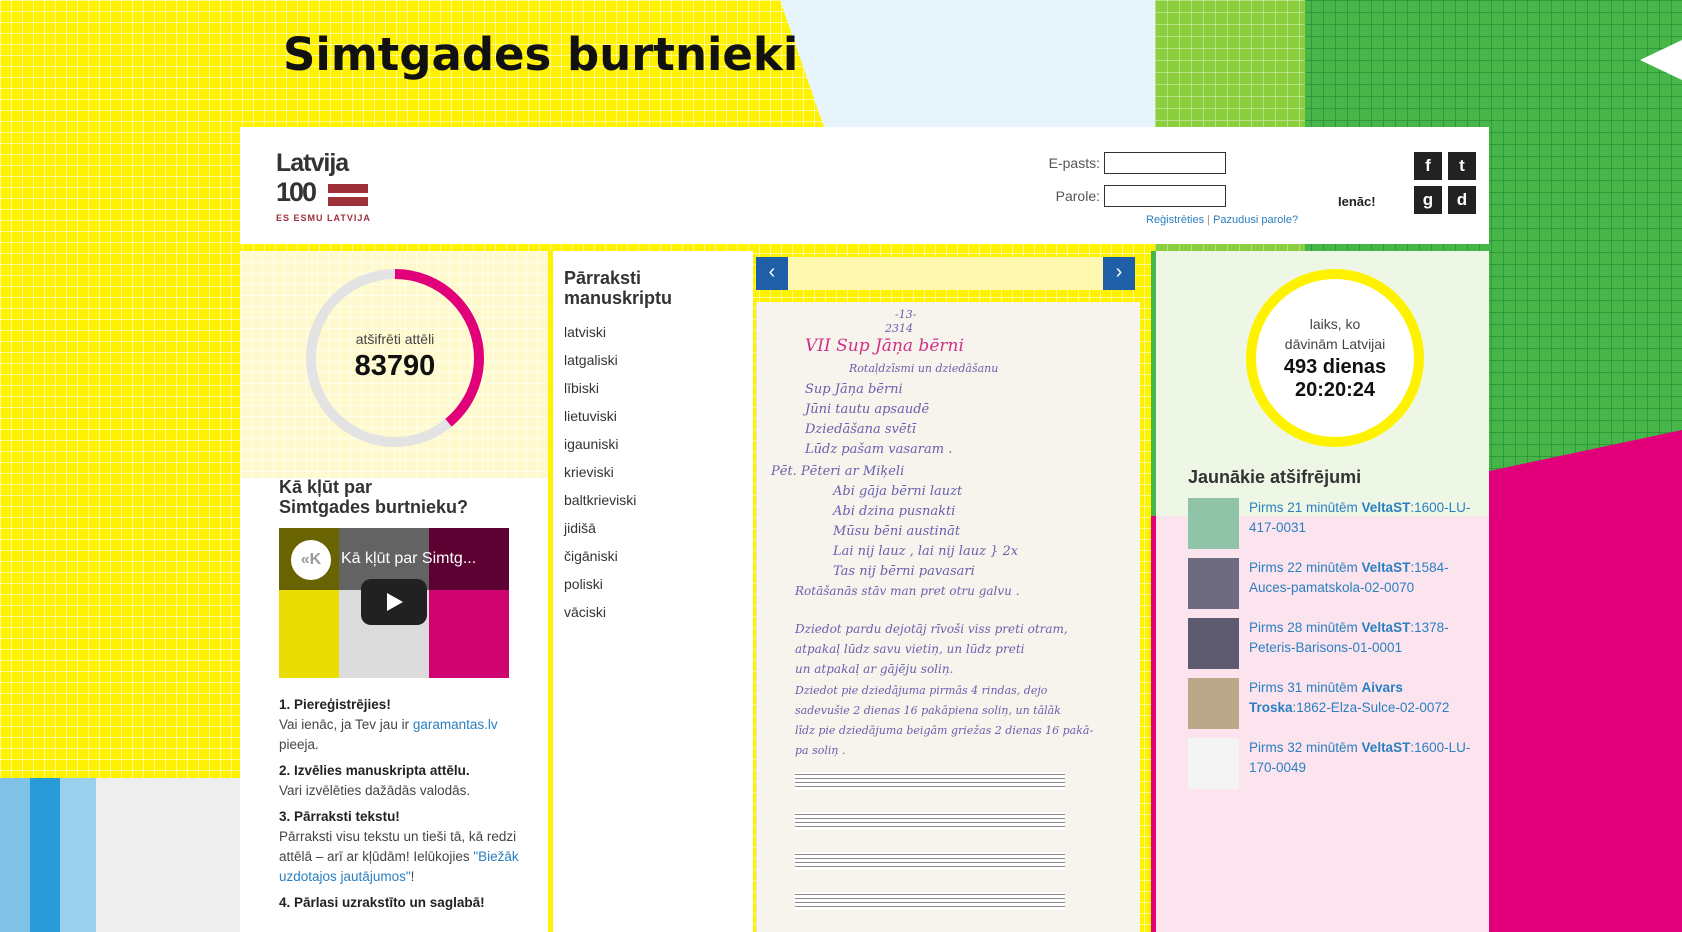 The width and height of the screenshot is (1682, 932). I want to click on step-2-title: 2. Izvēlies manuskripta attēlu., so click(374, 770).